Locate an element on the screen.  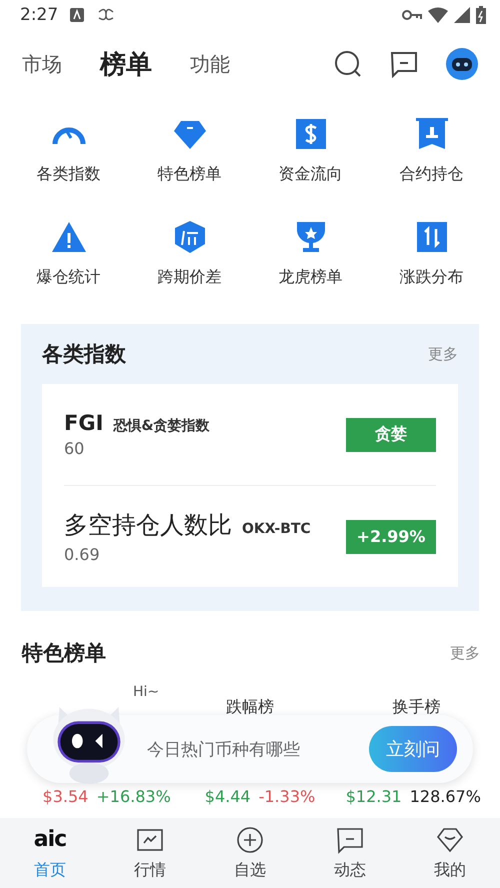
clock: 2:27 is located at coordinates (39, 15).